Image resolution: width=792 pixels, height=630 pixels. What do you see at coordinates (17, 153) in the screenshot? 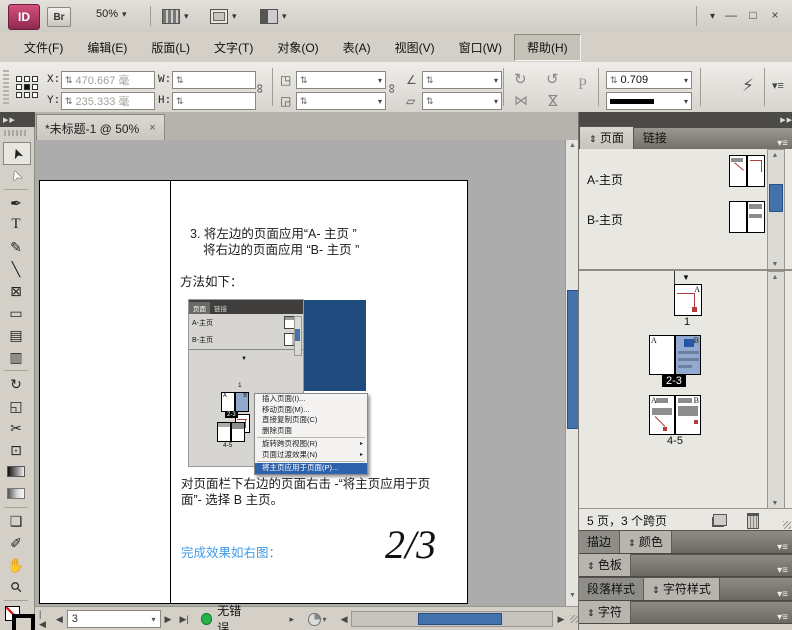
I see `selection-tool: ➤` at bounding box center [17, 153].